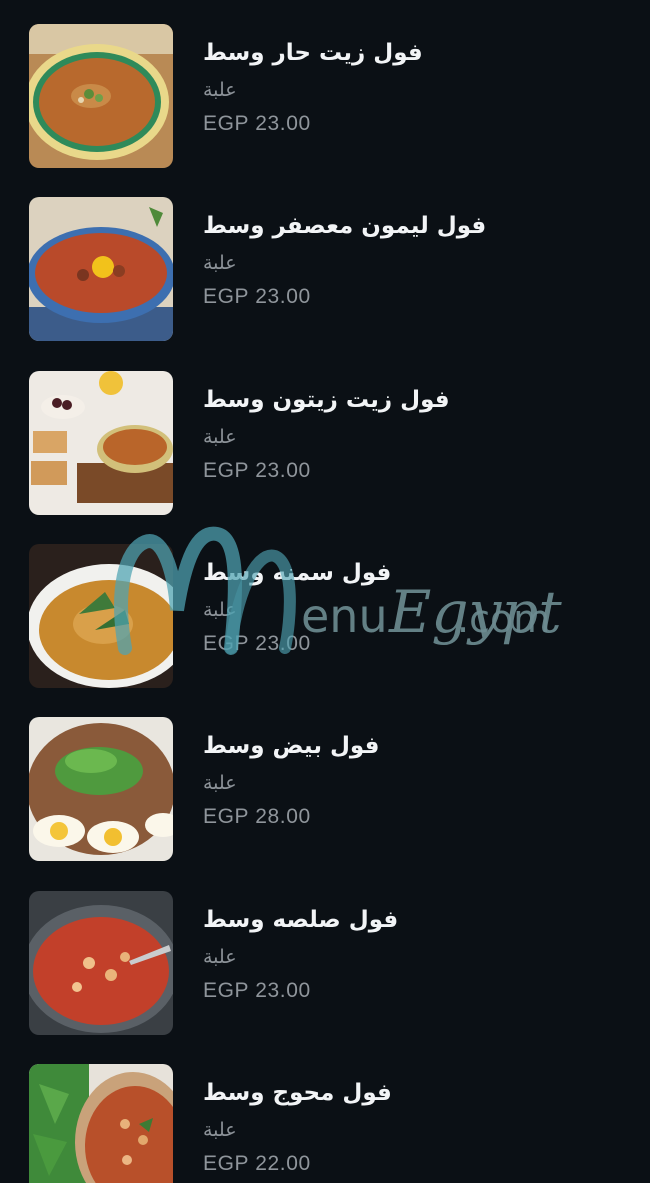 The width and height of the screenshot is (650, 1183). I want to click on menu-item: فول زيت حار وسط علبة EGP 23.00, so click(324, 96).